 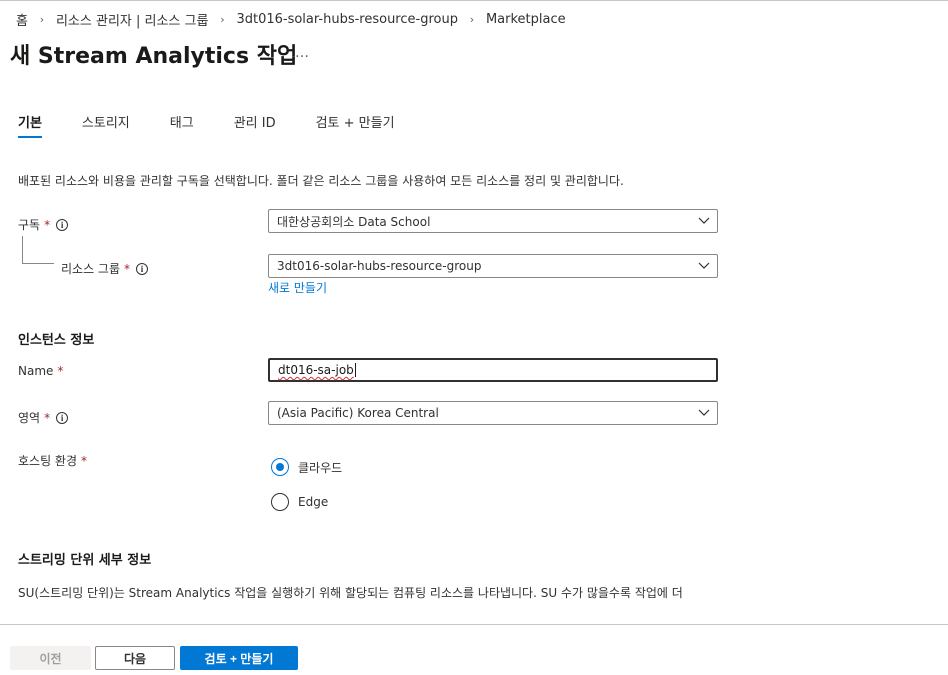 I want to click on streaming-description-overflow, so click(x=368, y=603).